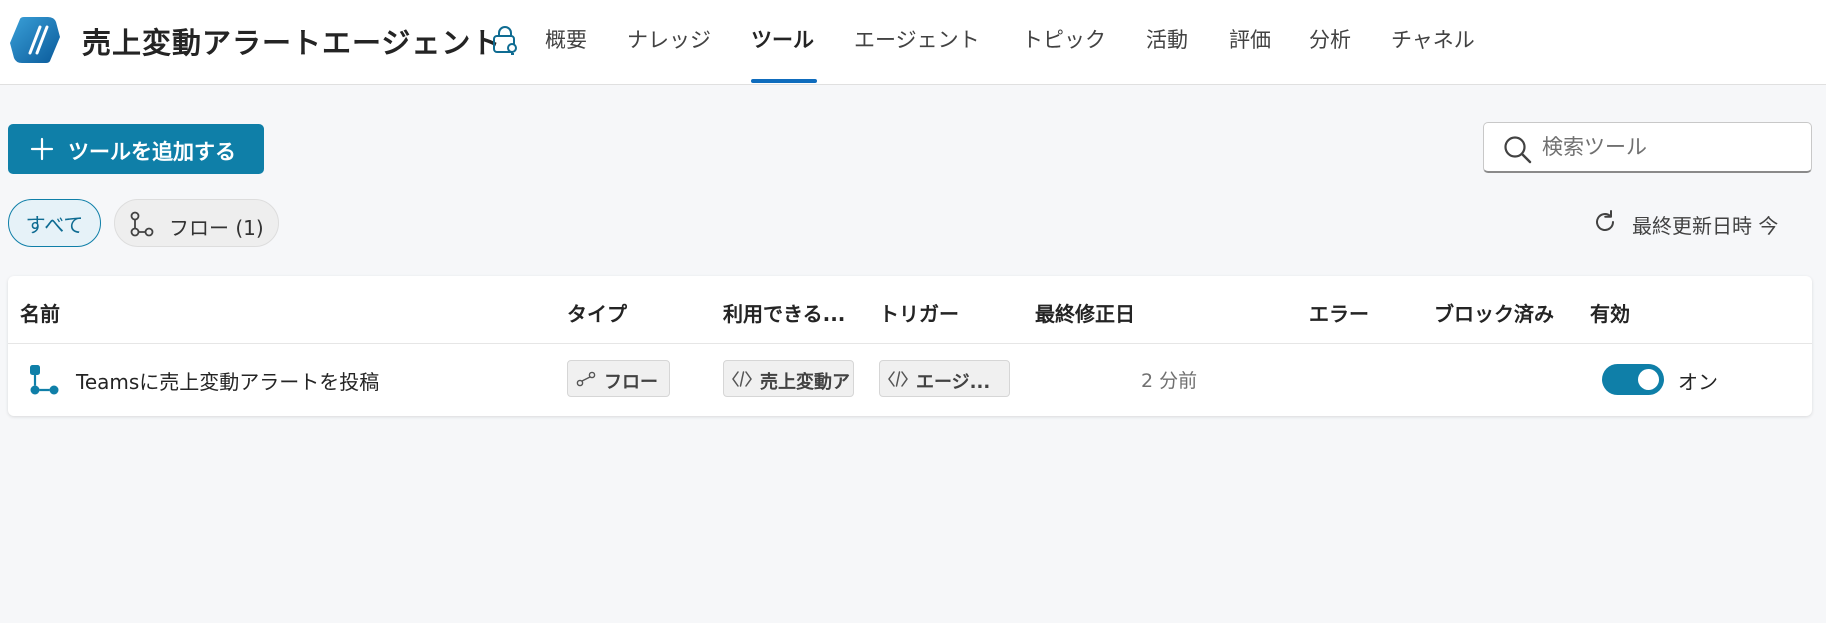 This screenshot has height=623, width=1826. I want to click on add-tool-label: ツールを追加する, so click(152, 152).